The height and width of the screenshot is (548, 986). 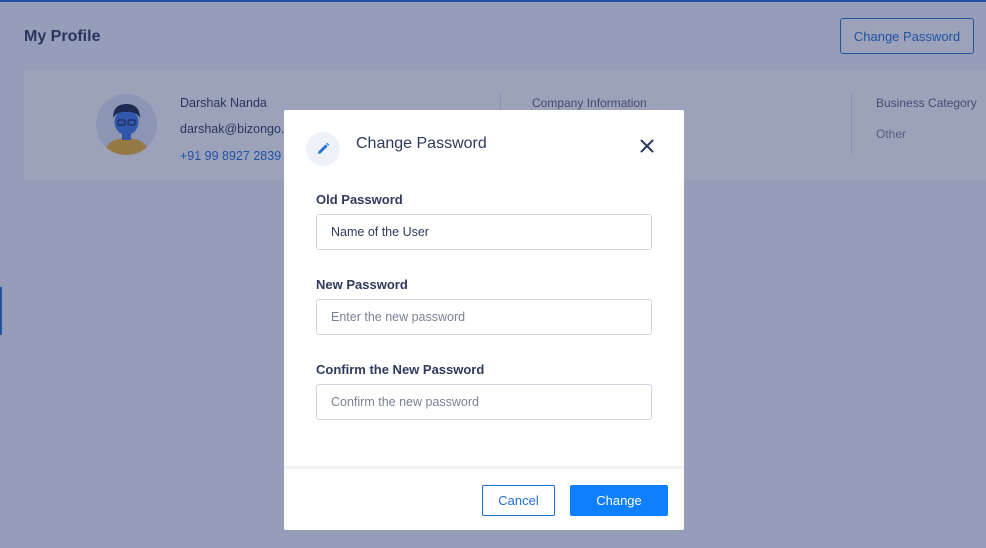 I want to click on change-button: Change, so click(x=619, y=500).